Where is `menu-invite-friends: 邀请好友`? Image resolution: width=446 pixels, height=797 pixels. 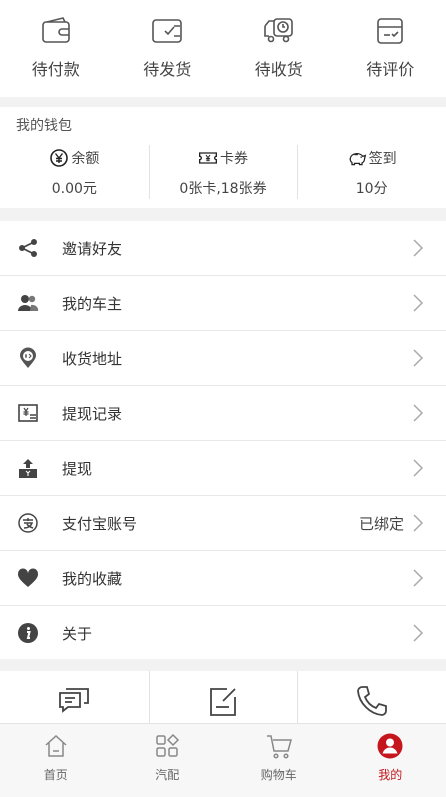 menu-invite-friends: 邀请好友 is located at coordinates (223, 248).